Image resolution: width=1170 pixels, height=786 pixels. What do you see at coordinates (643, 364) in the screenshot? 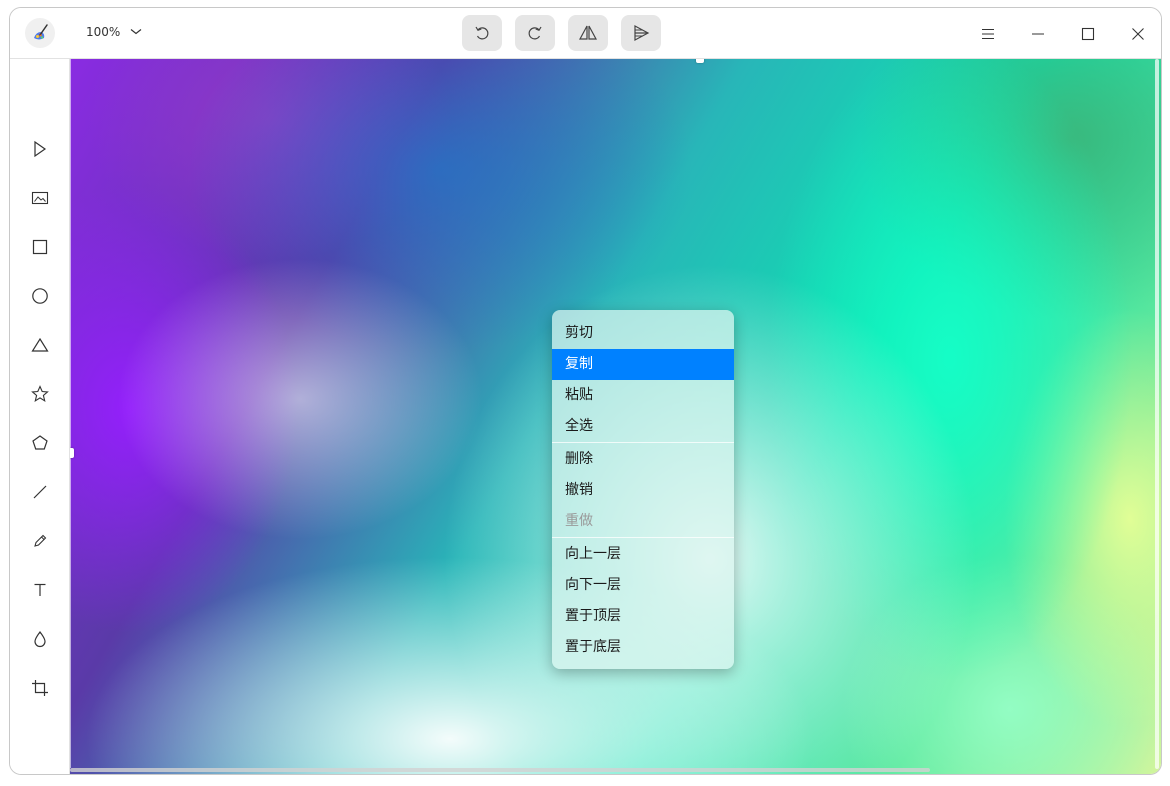
I see `menu-item-copy: 复制` at bounding box center [643, 364].